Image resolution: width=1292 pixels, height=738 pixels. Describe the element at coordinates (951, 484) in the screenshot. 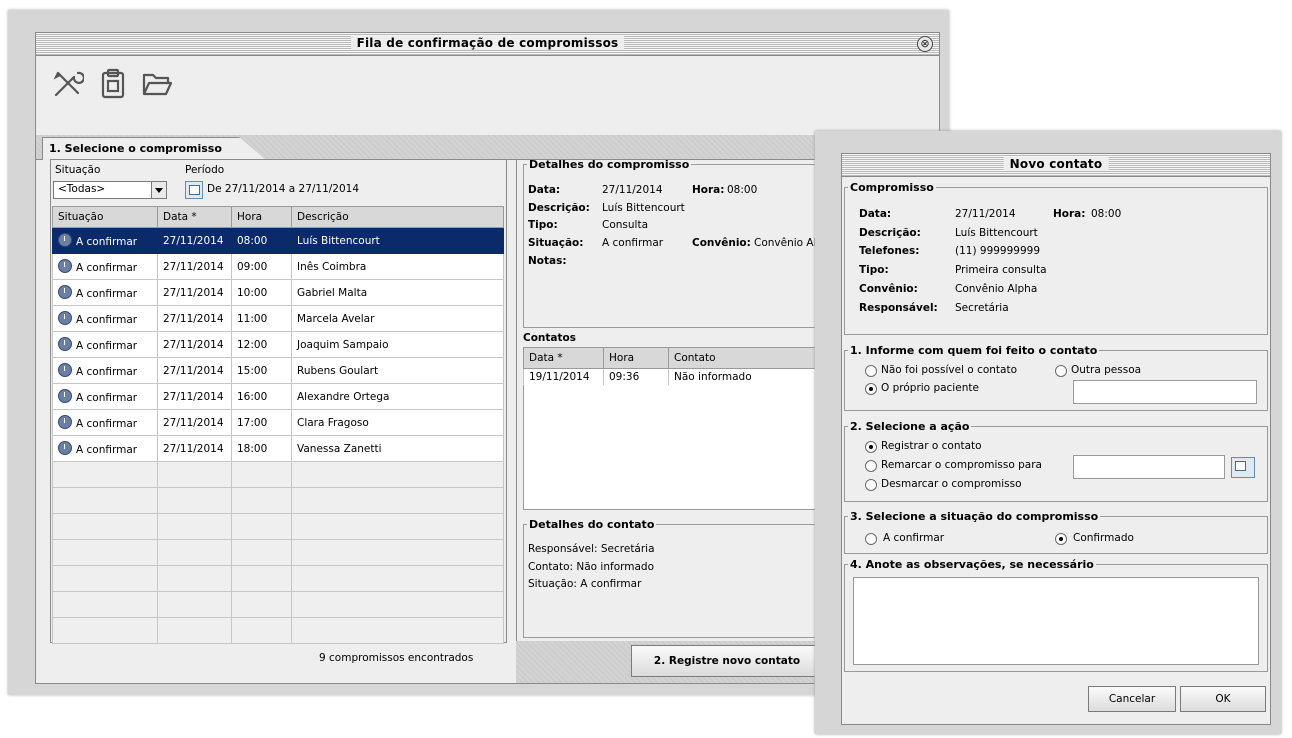

I see `label-desmarcar: Desmarcar o compromisso` at that location.